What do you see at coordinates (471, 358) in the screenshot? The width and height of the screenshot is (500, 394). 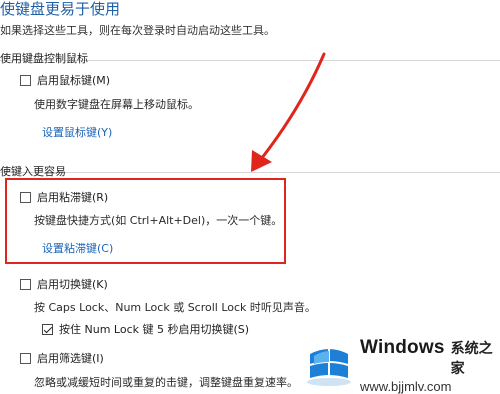 I see `watermark-brand-cn: 系统之家` at bounding box center [471, 358].